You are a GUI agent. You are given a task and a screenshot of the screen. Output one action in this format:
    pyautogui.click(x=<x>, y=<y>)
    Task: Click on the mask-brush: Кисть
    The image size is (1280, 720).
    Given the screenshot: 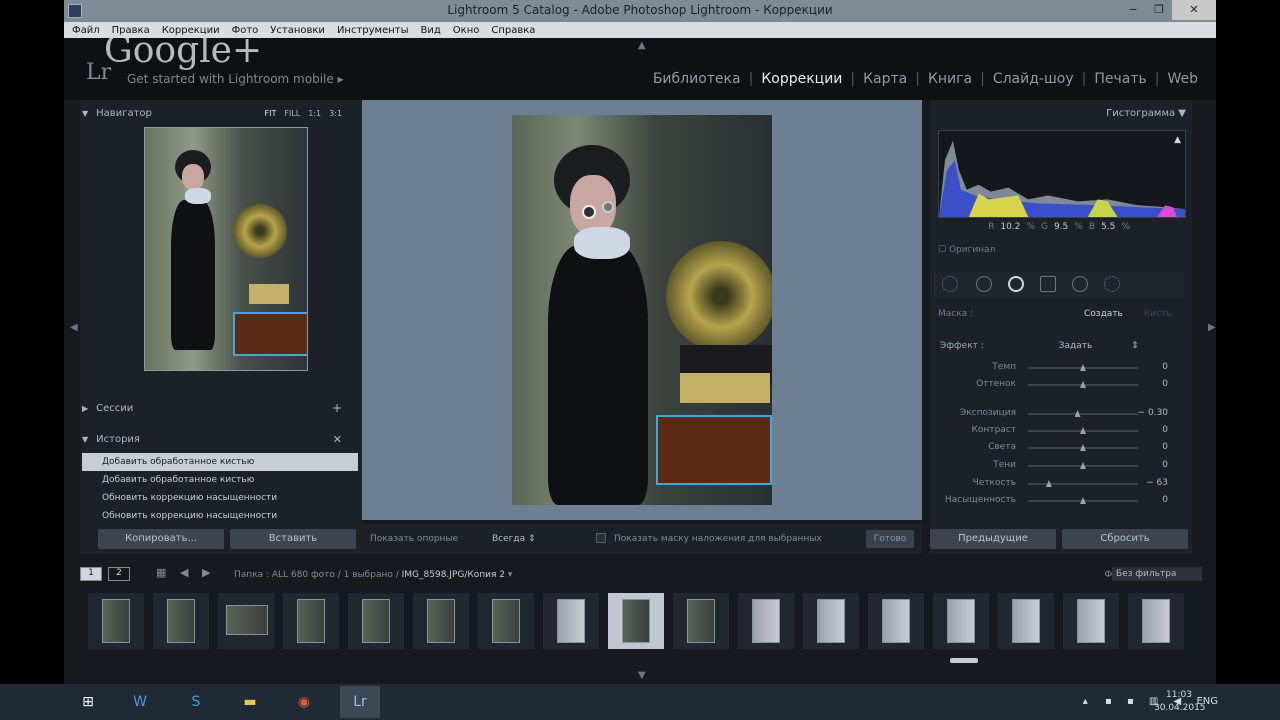 What is the action you would take?
    pyautogui.click(x=1158, y=314)
    